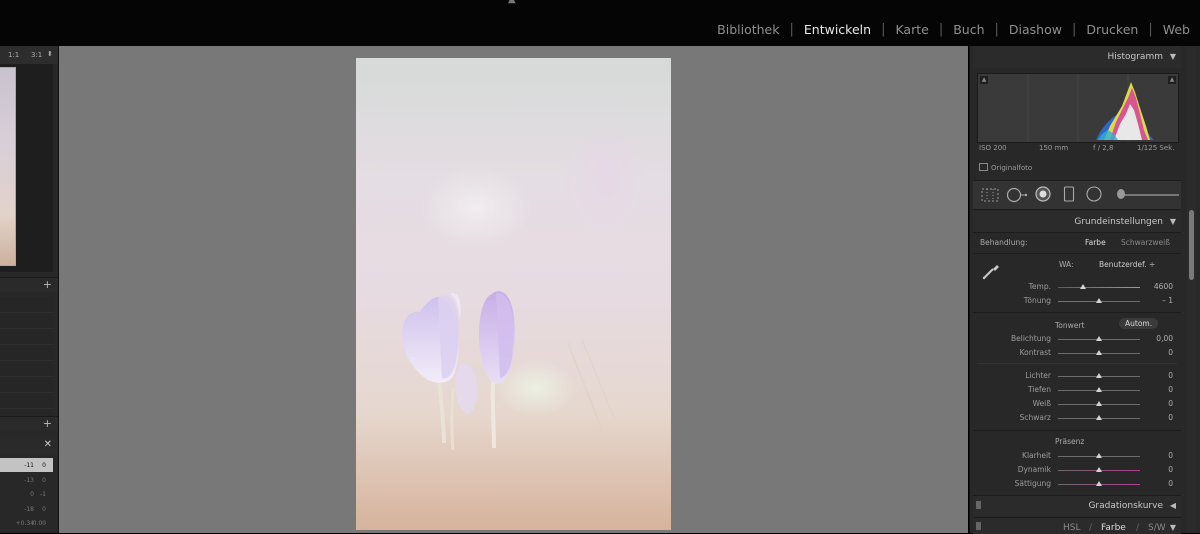  What do you see at coordinates (1099, 469) in the screenshot?
I see `vibrance-slider-knob` at bounding box center [1099, 469].